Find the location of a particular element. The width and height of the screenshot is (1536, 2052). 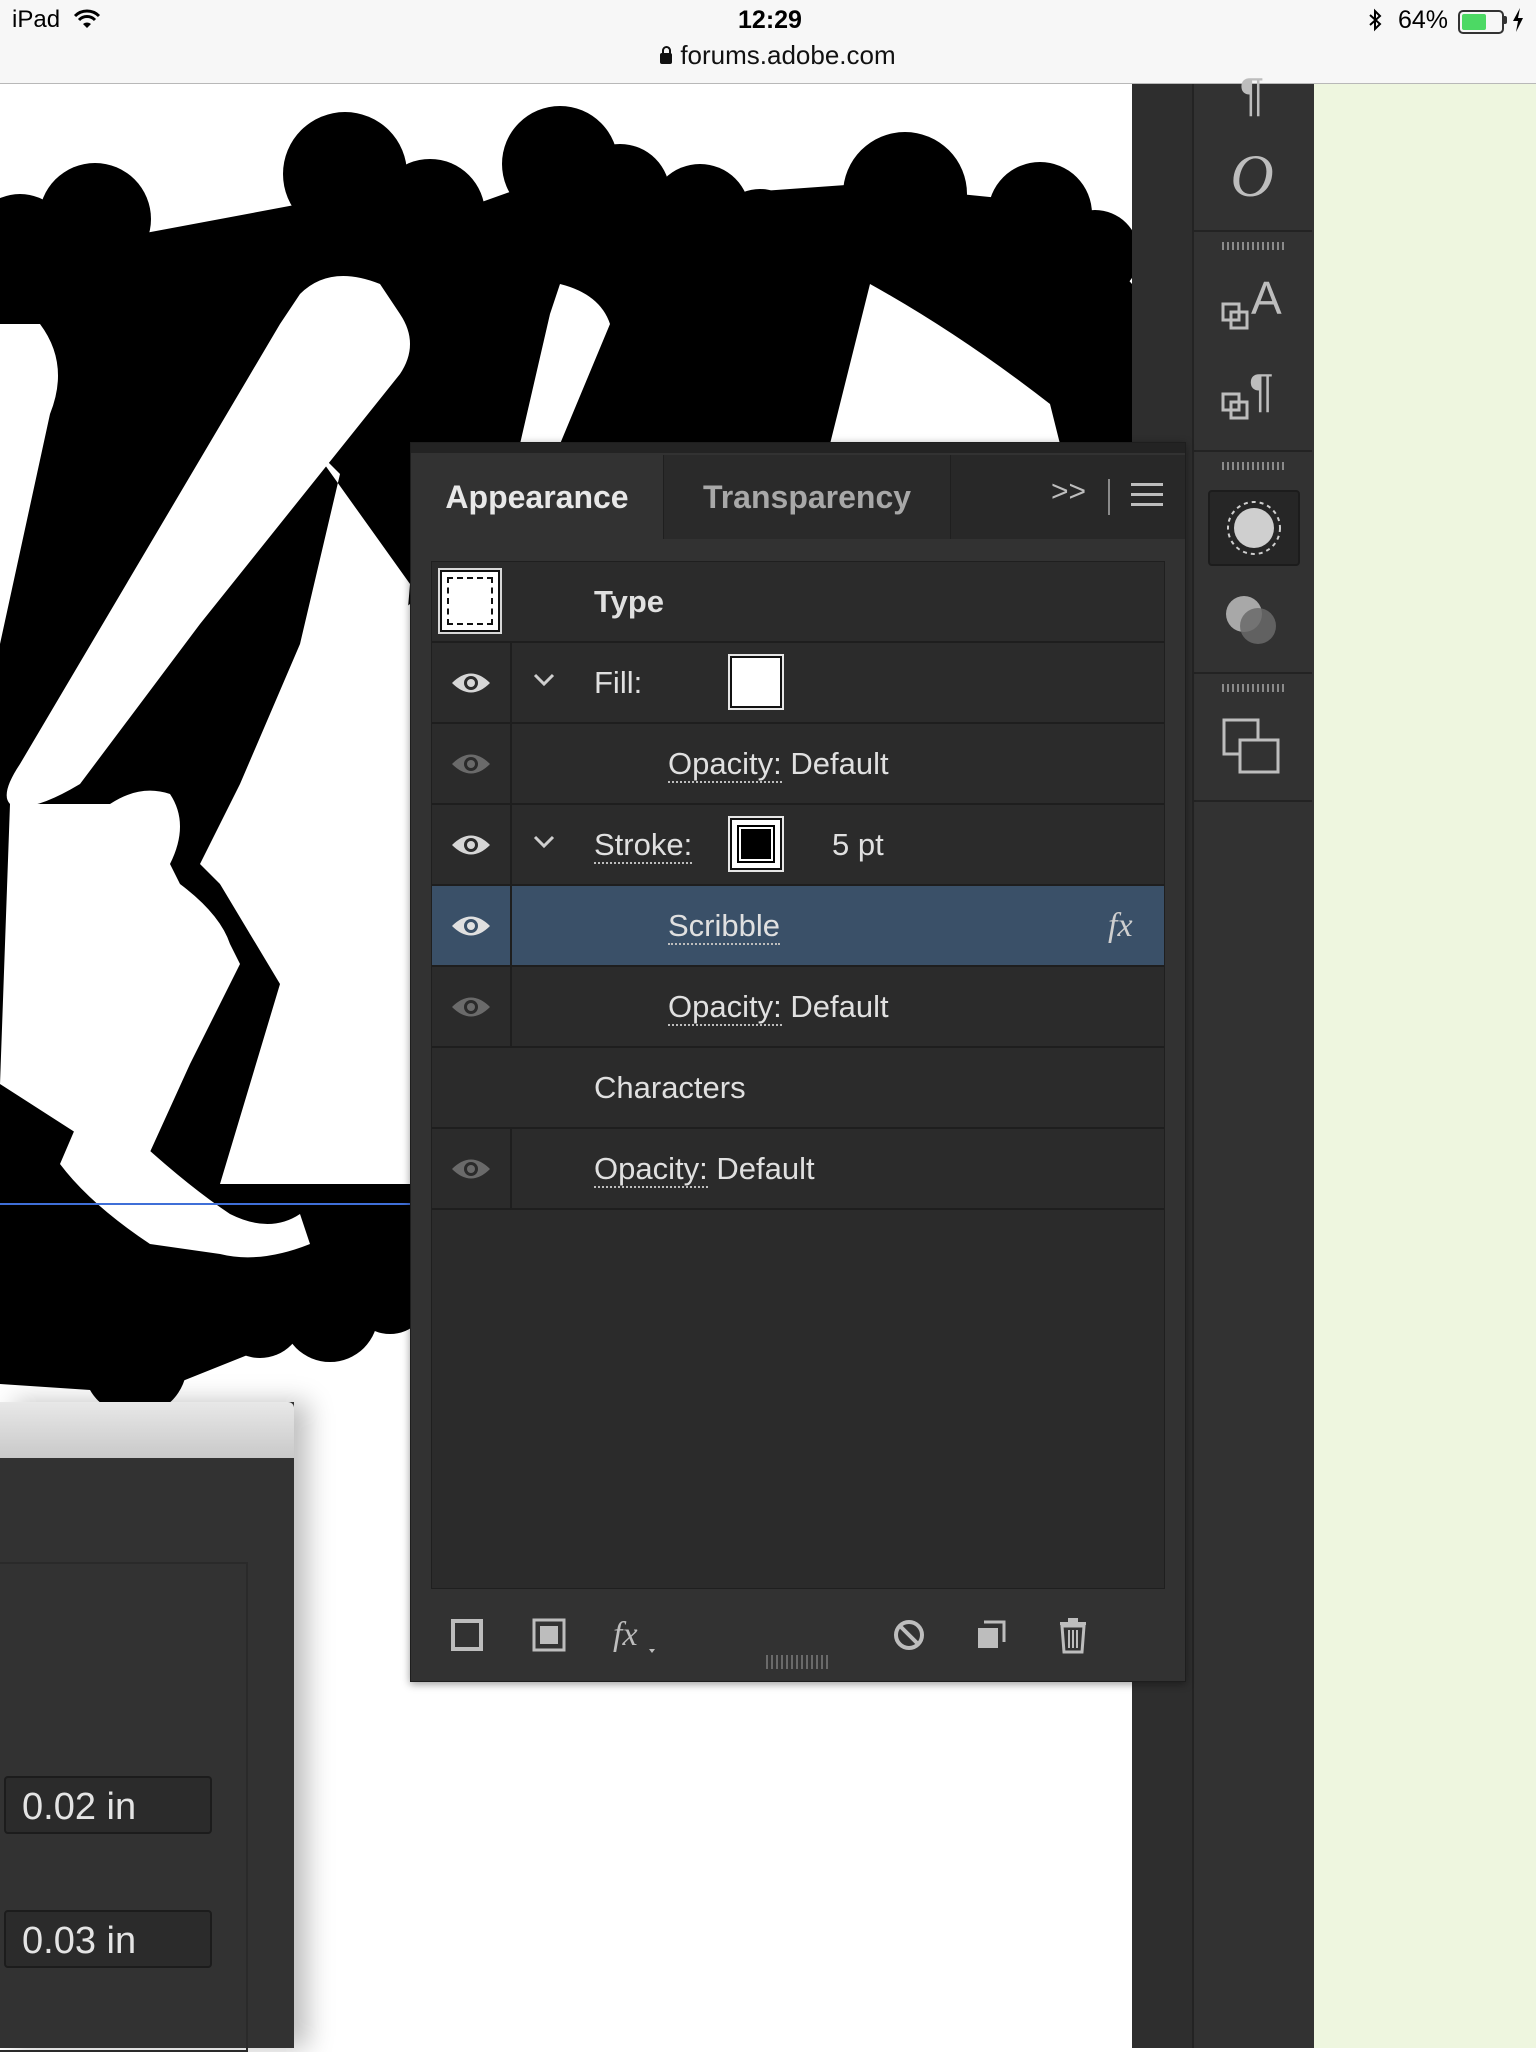

stroke-label-text: Stroke: is located at coordinates (643, 844).